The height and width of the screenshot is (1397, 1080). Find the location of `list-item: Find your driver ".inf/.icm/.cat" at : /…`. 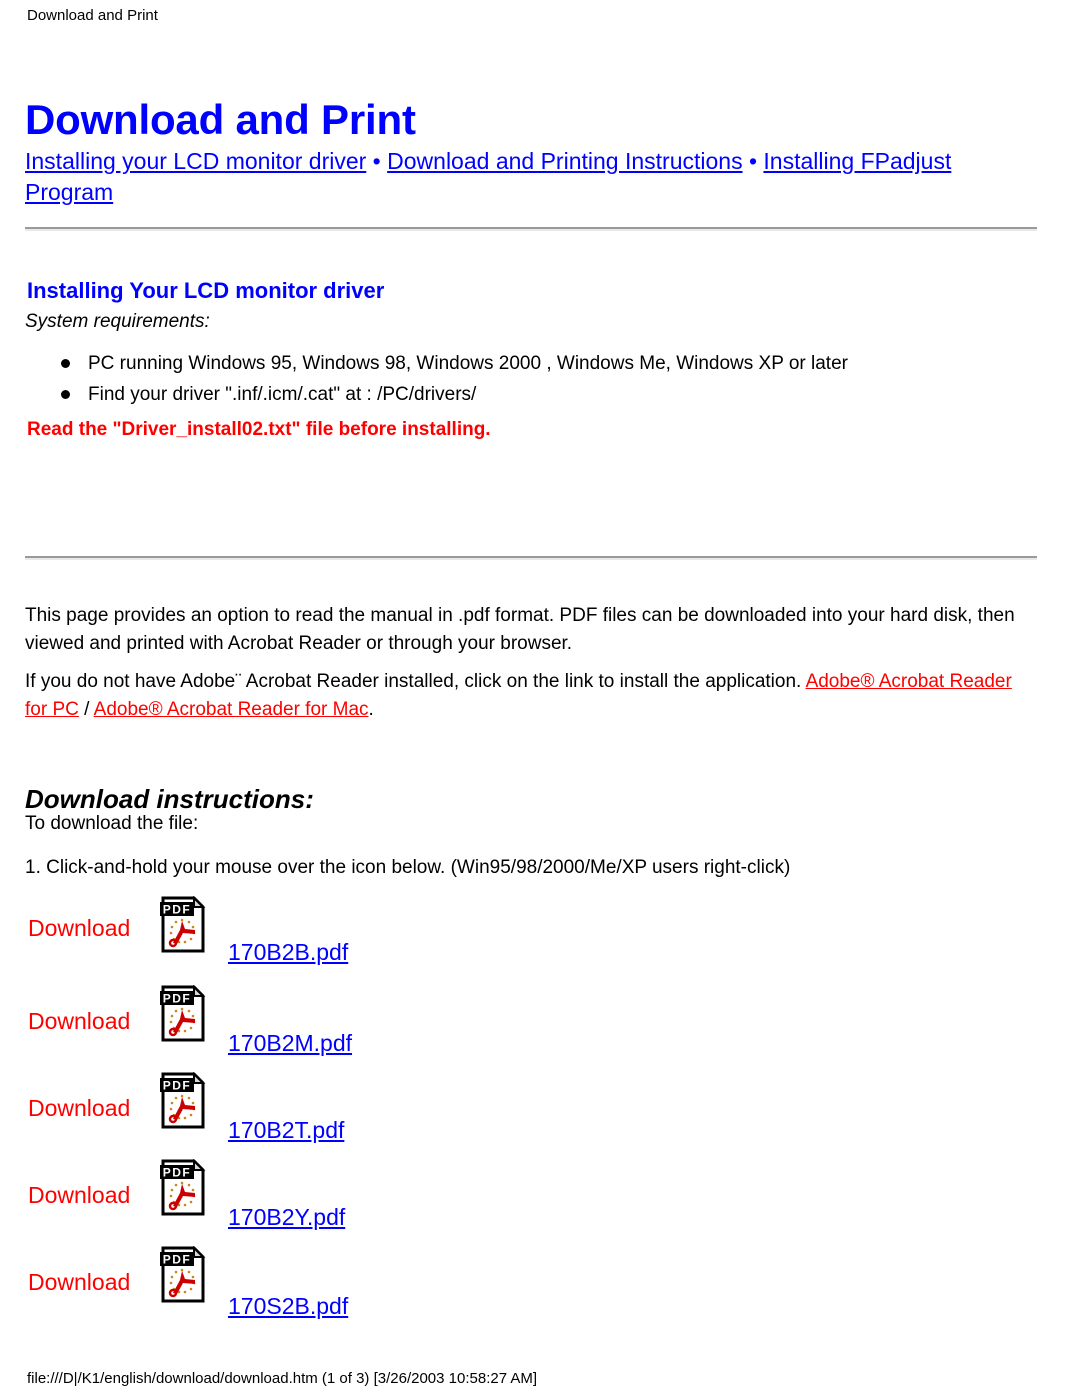

list-item: Find your driver ".inf/.icm/.cat" at : /… is located at coordinates (540, 394).